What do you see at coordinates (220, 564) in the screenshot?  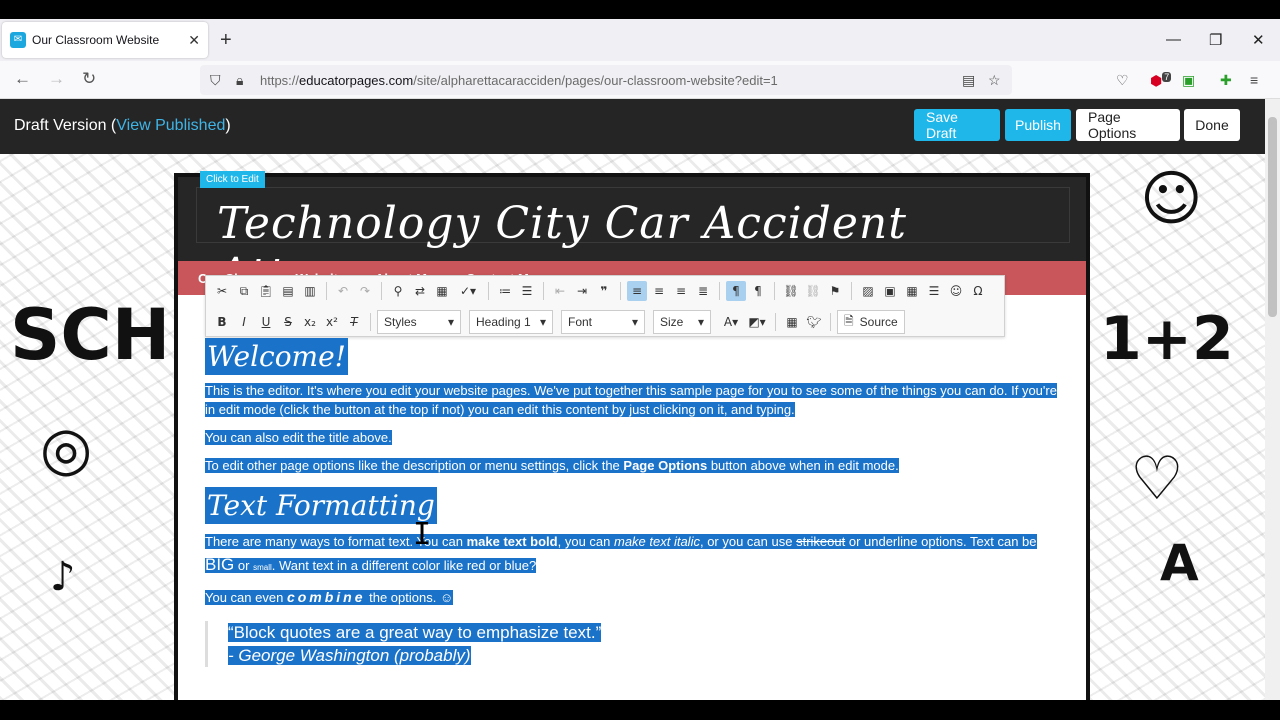 I see `p4-big: BIG` at bounding box center [220, 564].